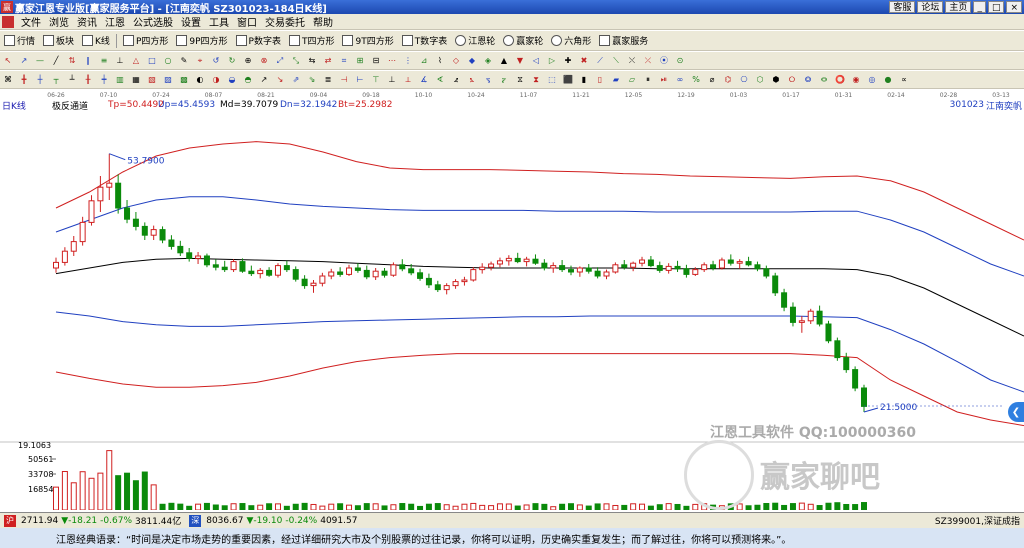  Describe the element at coordinates (24, 80) in the screenshot. I see `analysis-tool-icon: ╋` at that location.